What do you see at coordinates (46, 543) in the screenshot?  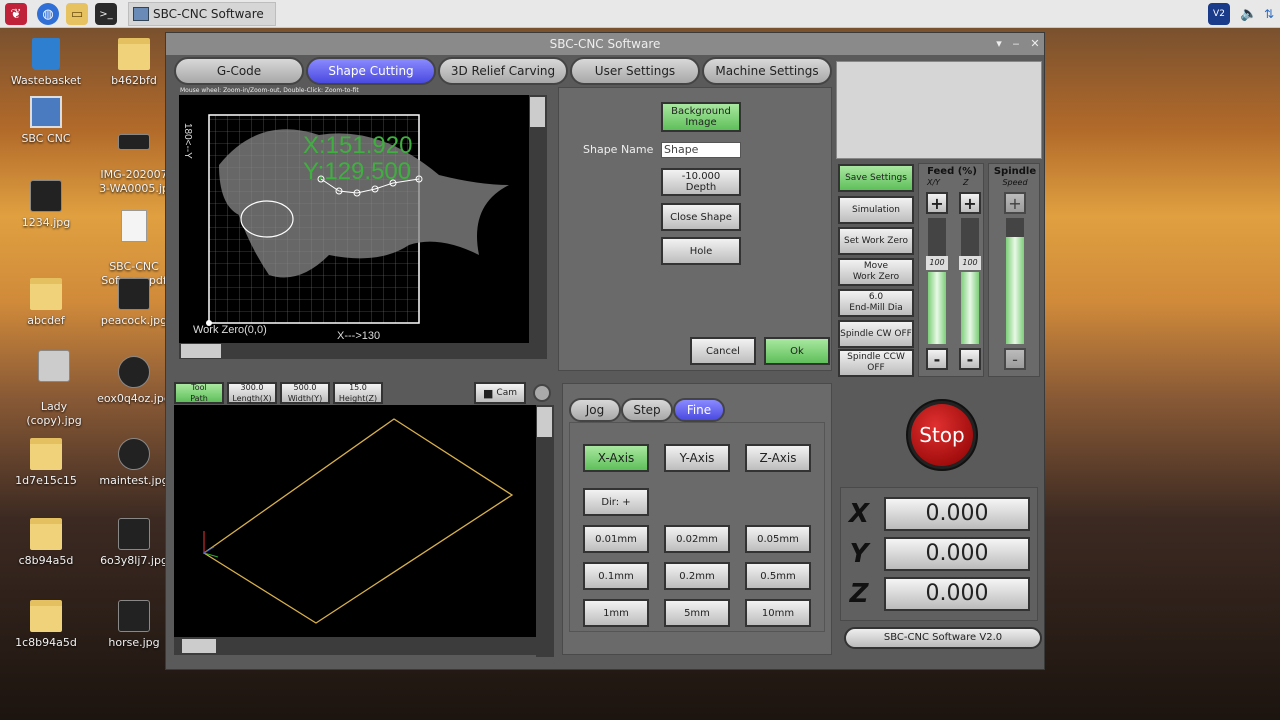 I see `desktop-icon-c8b94a5d: c8b94a5d` at bounding box center [46, 543].